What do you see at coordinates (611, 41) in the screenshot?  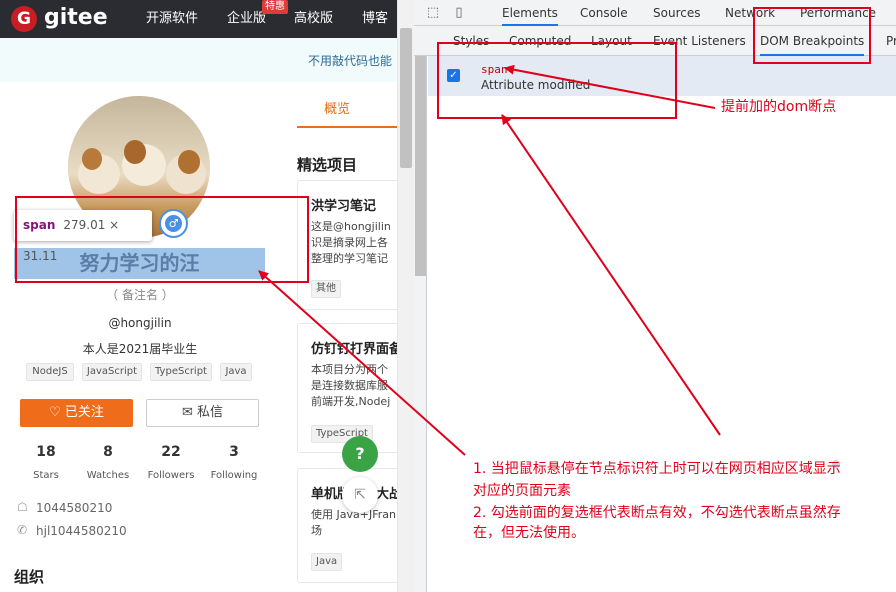 I see `subtab-layout: Layout` at bounding box center [611, 41].